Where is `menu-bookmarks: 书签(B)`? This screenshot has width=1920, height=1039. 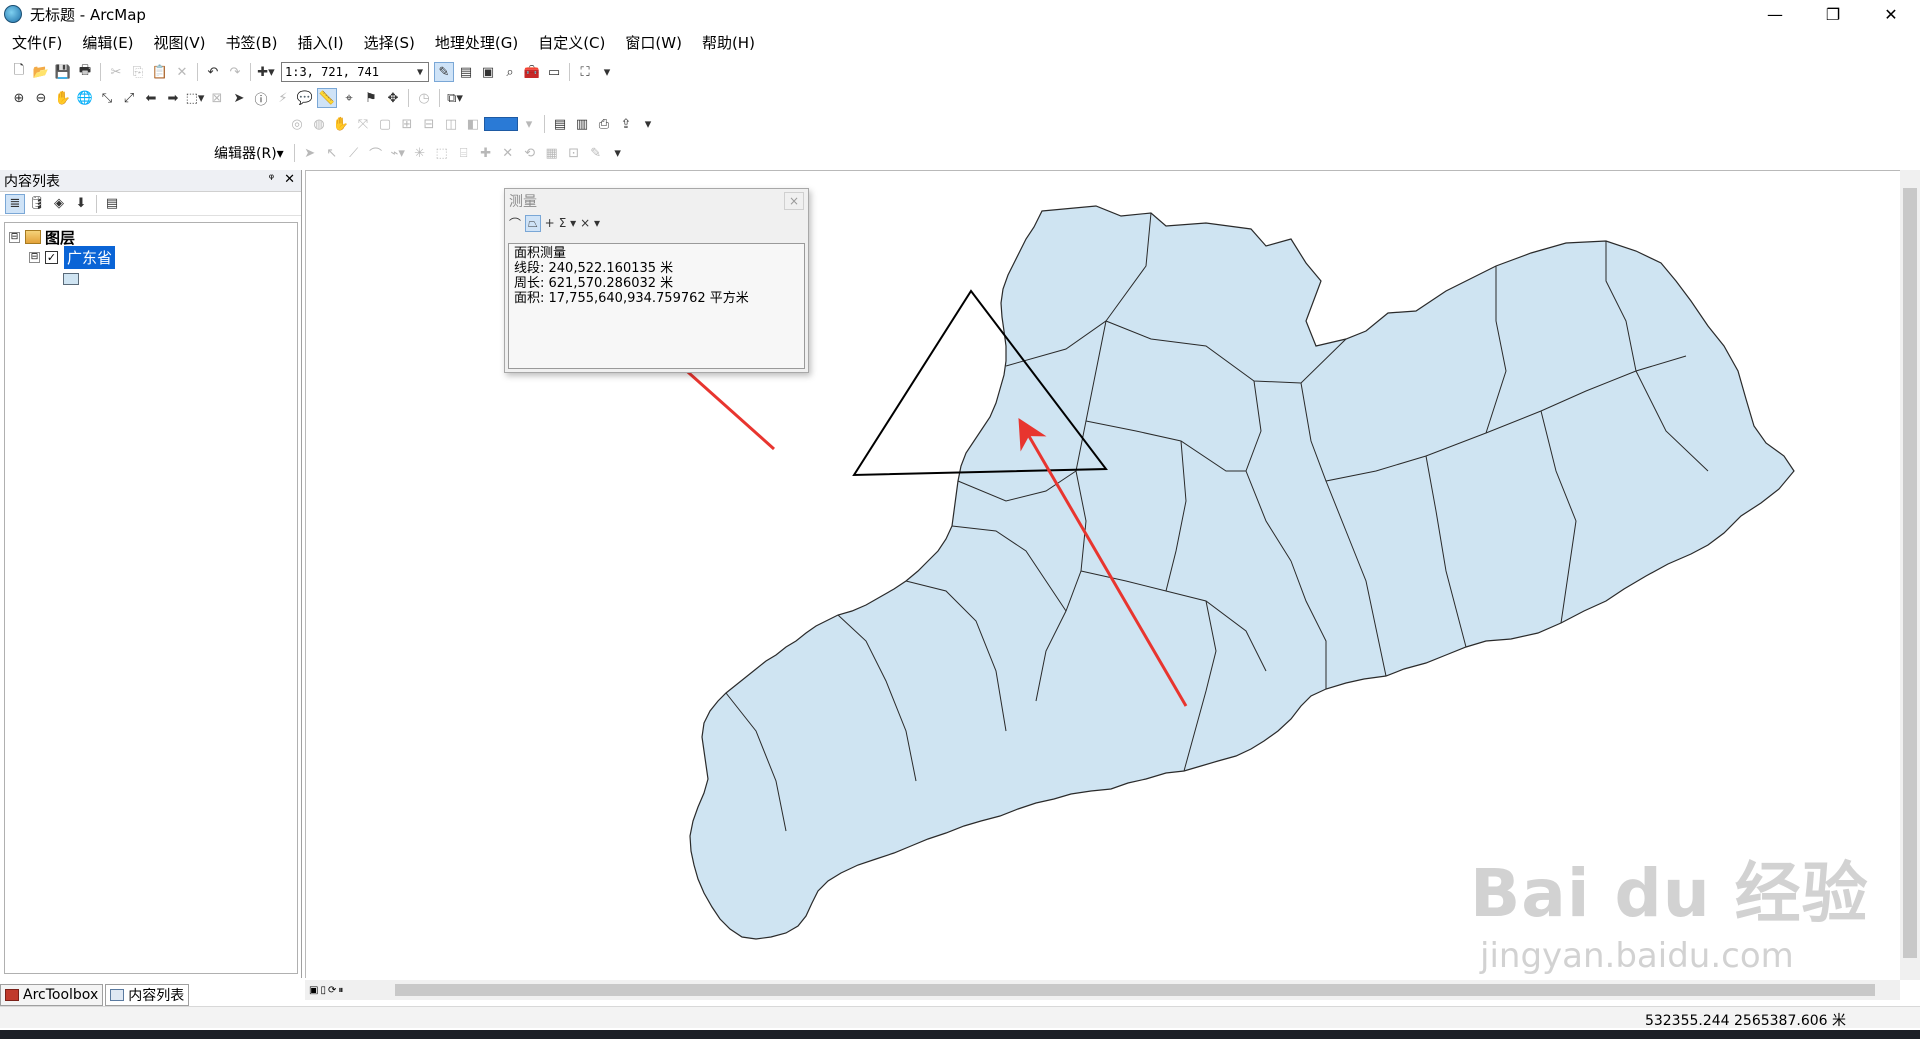
menu-bookmarks: 书签(B) is located at coordinates (250, 42).